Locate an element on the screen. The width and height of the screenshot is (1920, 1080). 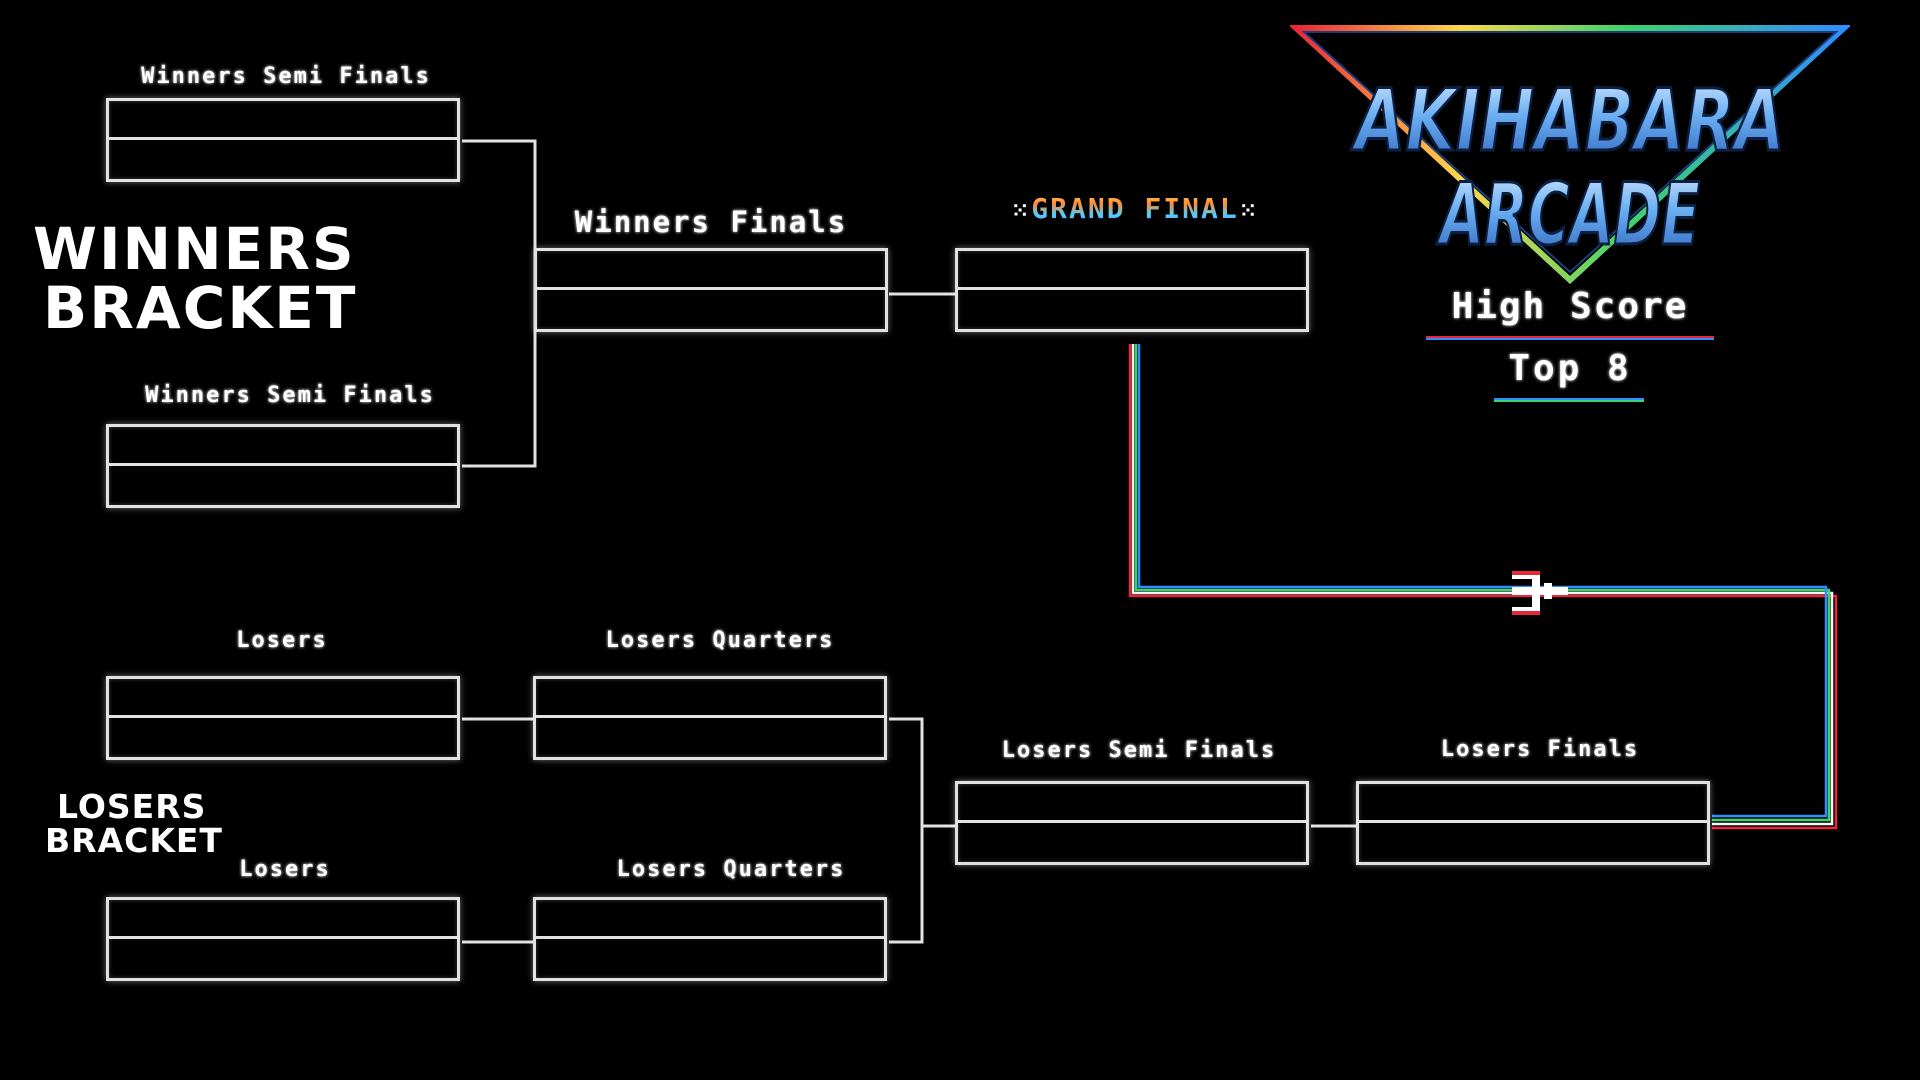
losers-quarters-2-match is located at coordinates (710, 939).